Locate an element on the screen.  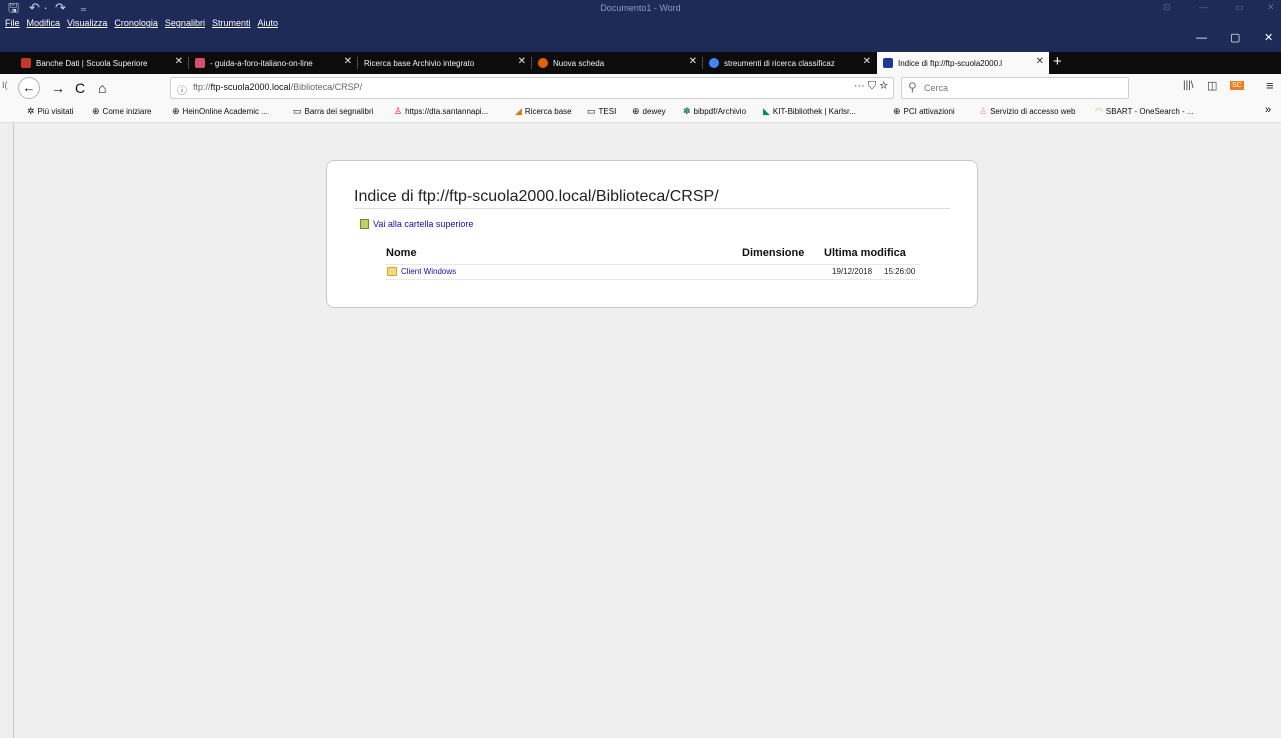
bookmark-label: Barra dei segnalibri is located at coordinates (339, 111).